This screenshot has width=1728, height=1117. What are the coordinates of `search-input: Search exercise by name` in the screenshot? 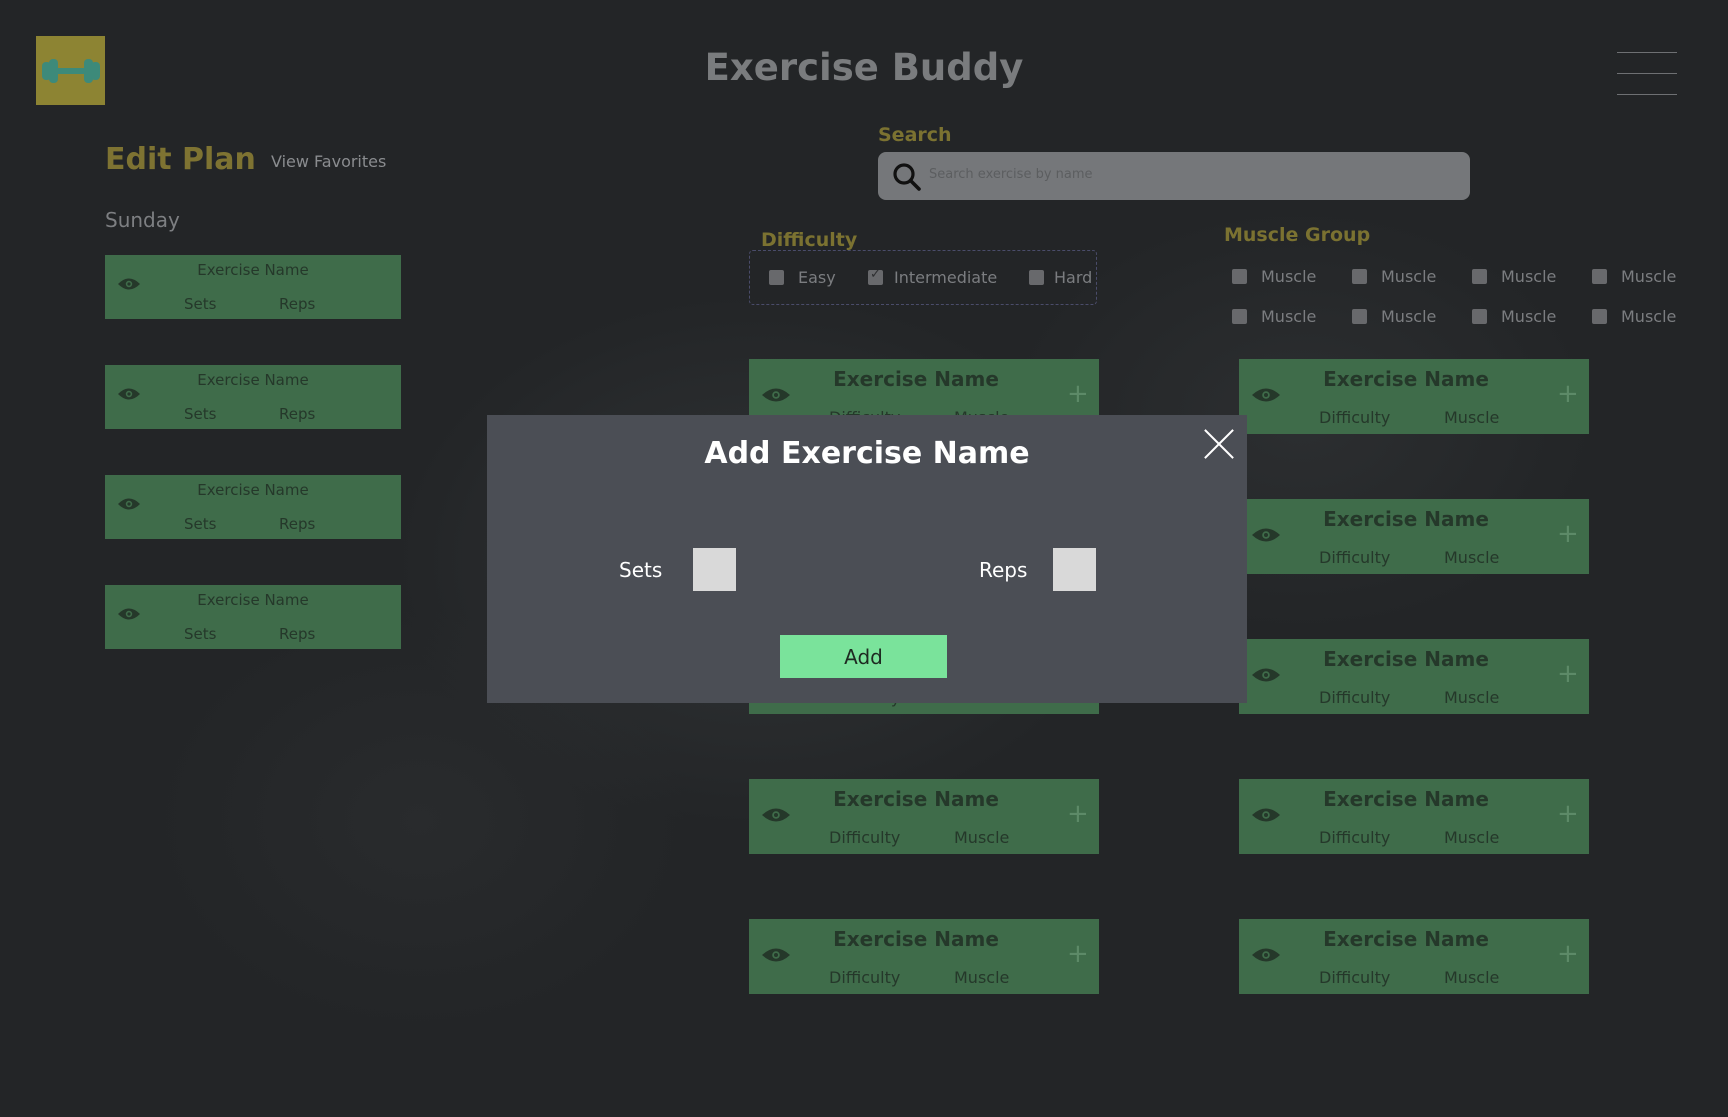 It's located at (1174, 176).